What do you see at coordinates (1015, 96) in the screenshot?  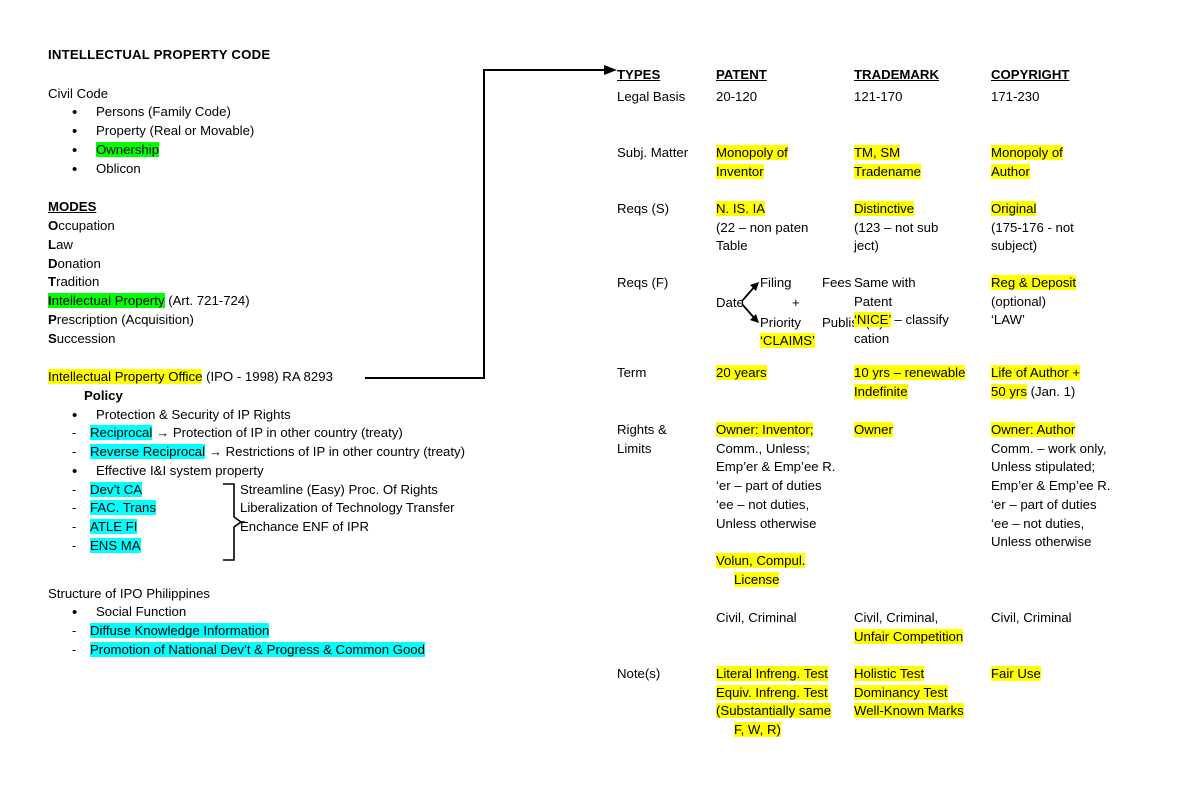 I see `cell-copyright-legal-basis: 171-230` at bounding box center [1015, 96].